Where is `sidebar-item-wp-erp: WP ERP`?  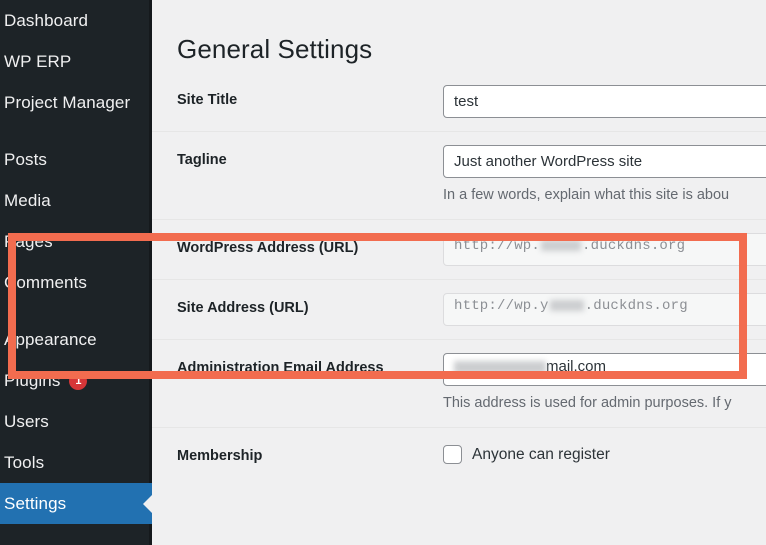
sidebar-item-wp-erp: WP ERP is located at coordinates (76, 61).